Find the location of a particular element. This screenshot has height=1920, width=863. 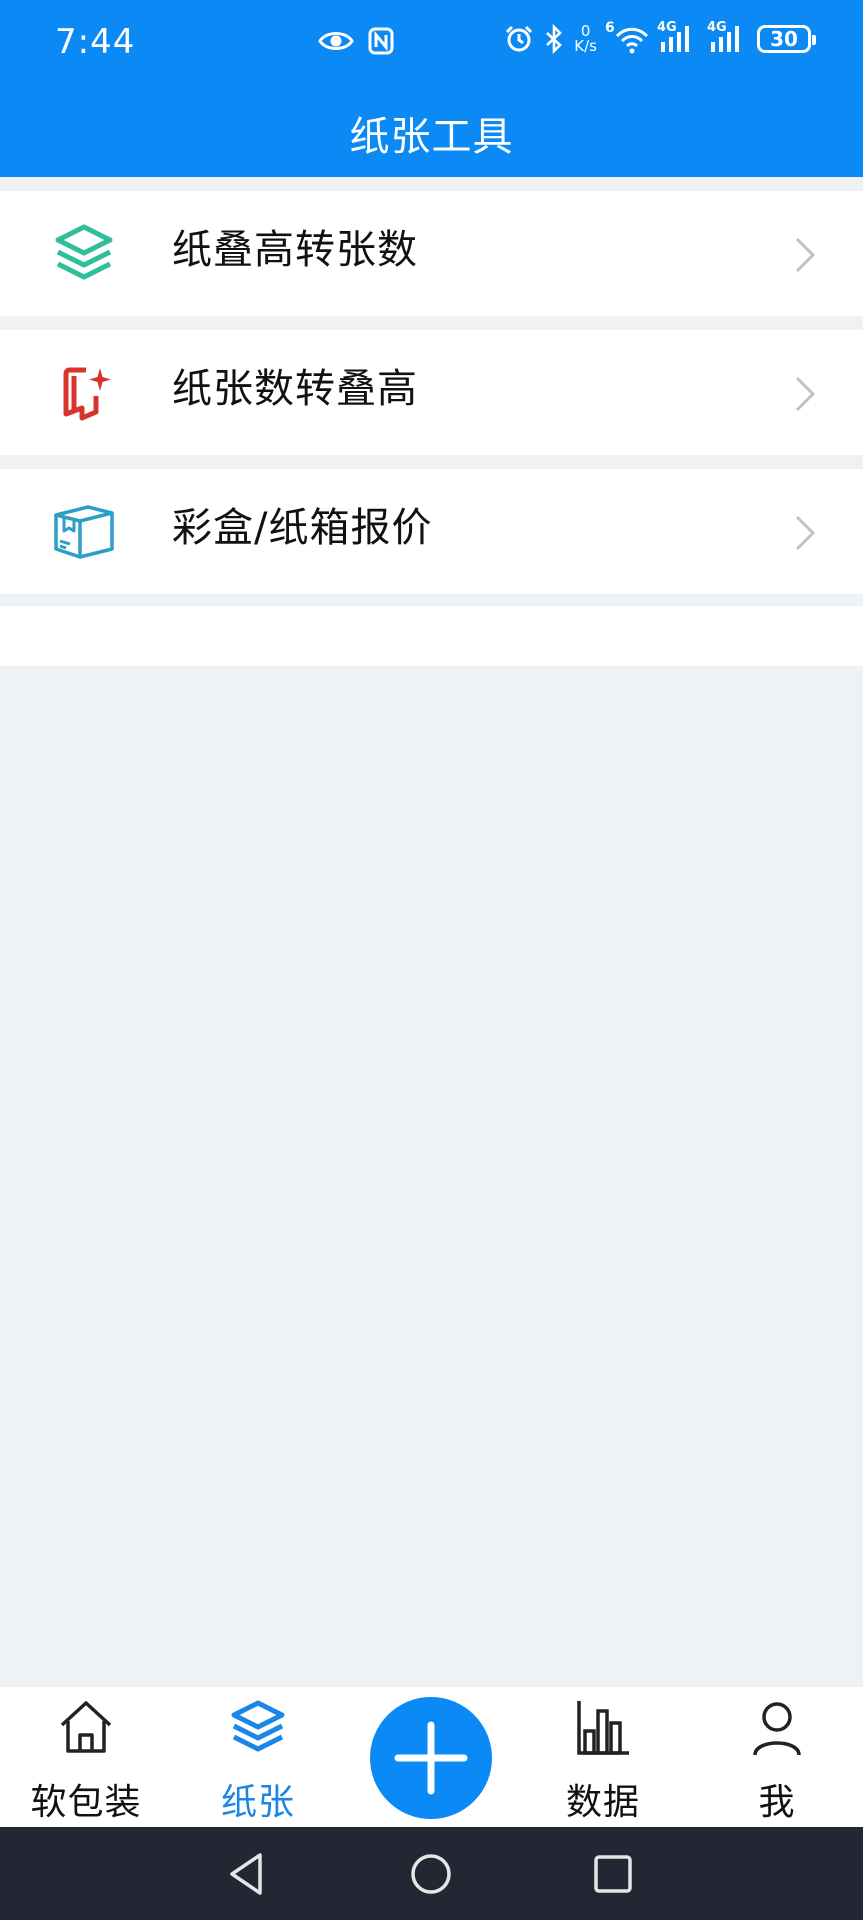

wifi-badge: 6 is located at coordinates (610, 28).